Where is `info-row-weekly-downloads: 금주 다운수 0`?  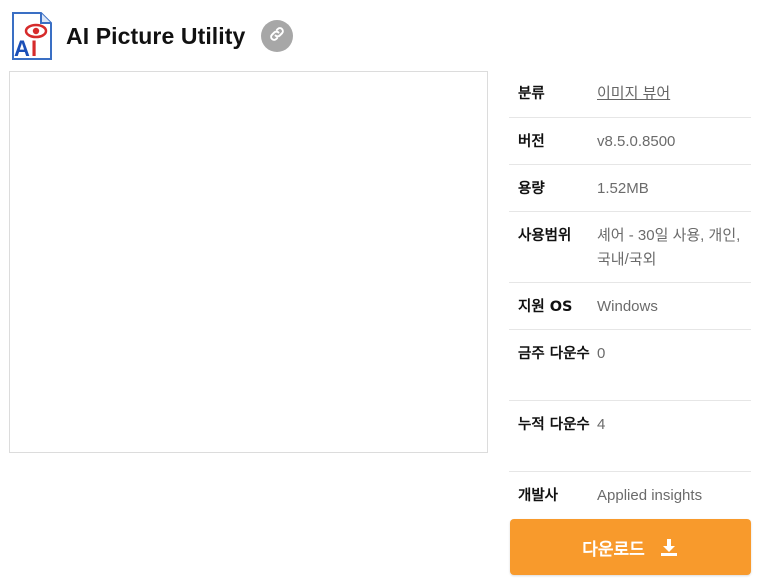 info-row-weekly-downloads: 금주 다운수 0 is located at coordinates (630, 365).